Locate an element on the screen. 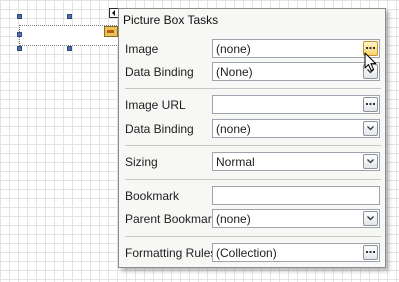  selection-handle-top-middle is located at coordinates (69, 16).